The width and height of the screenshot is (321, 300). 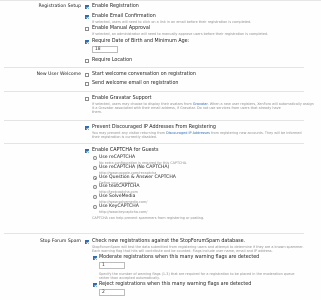 What do you see at coordinates (129, 277) in the screenshot?
I see `moderate-hint-line-2: rather than accepted automatically.` at bounding box center [129, 277].